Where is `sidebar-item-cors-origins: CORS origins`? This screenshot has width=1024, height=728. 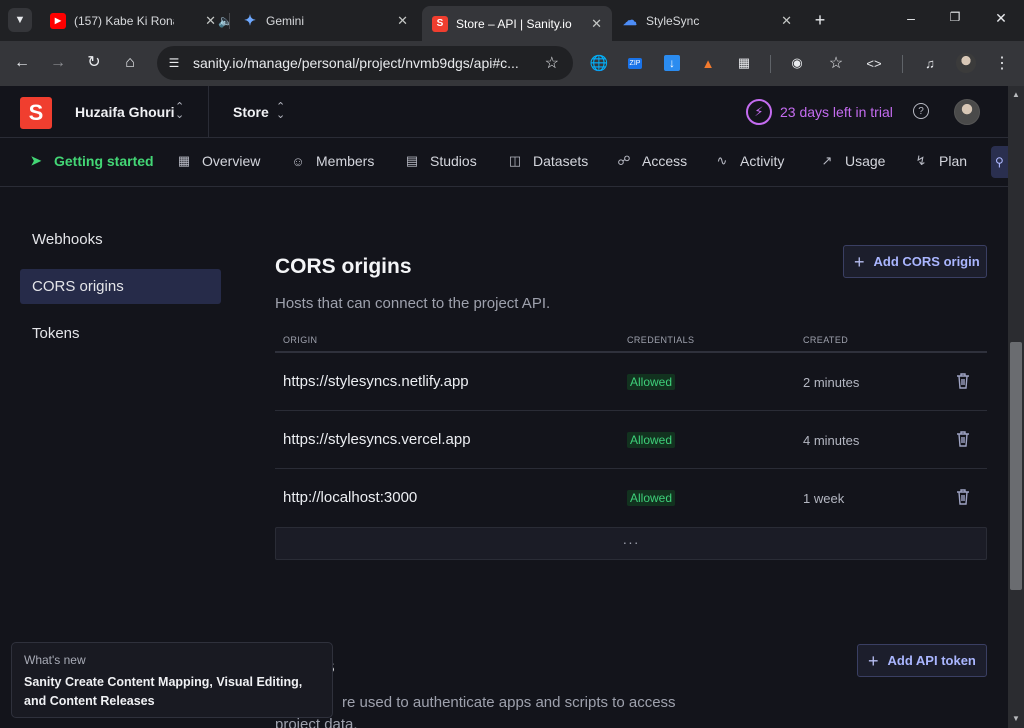
sidebar-item-cors-origins: CORS origins is located at coordinates (120, 286).